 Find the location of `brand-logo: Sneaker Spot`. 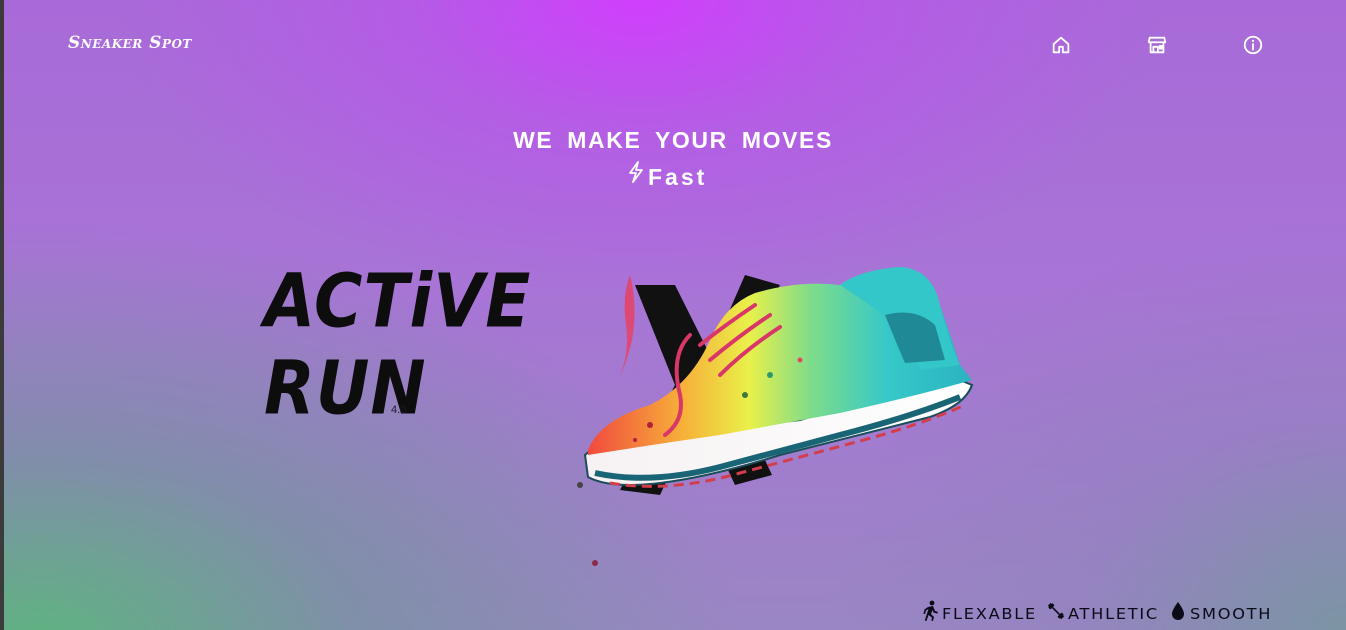

brand-logo: Sneaker Spot is located at coordinates (130, 43).